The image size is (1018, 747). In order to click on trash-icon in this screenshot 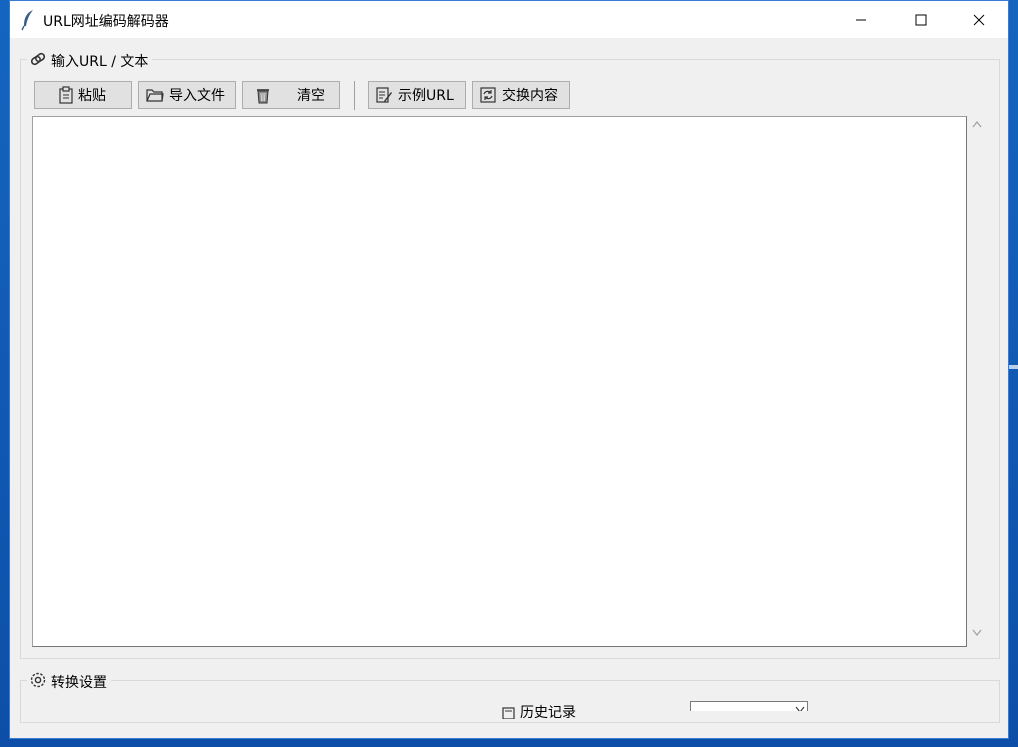, I will do `click(263, 95)`.